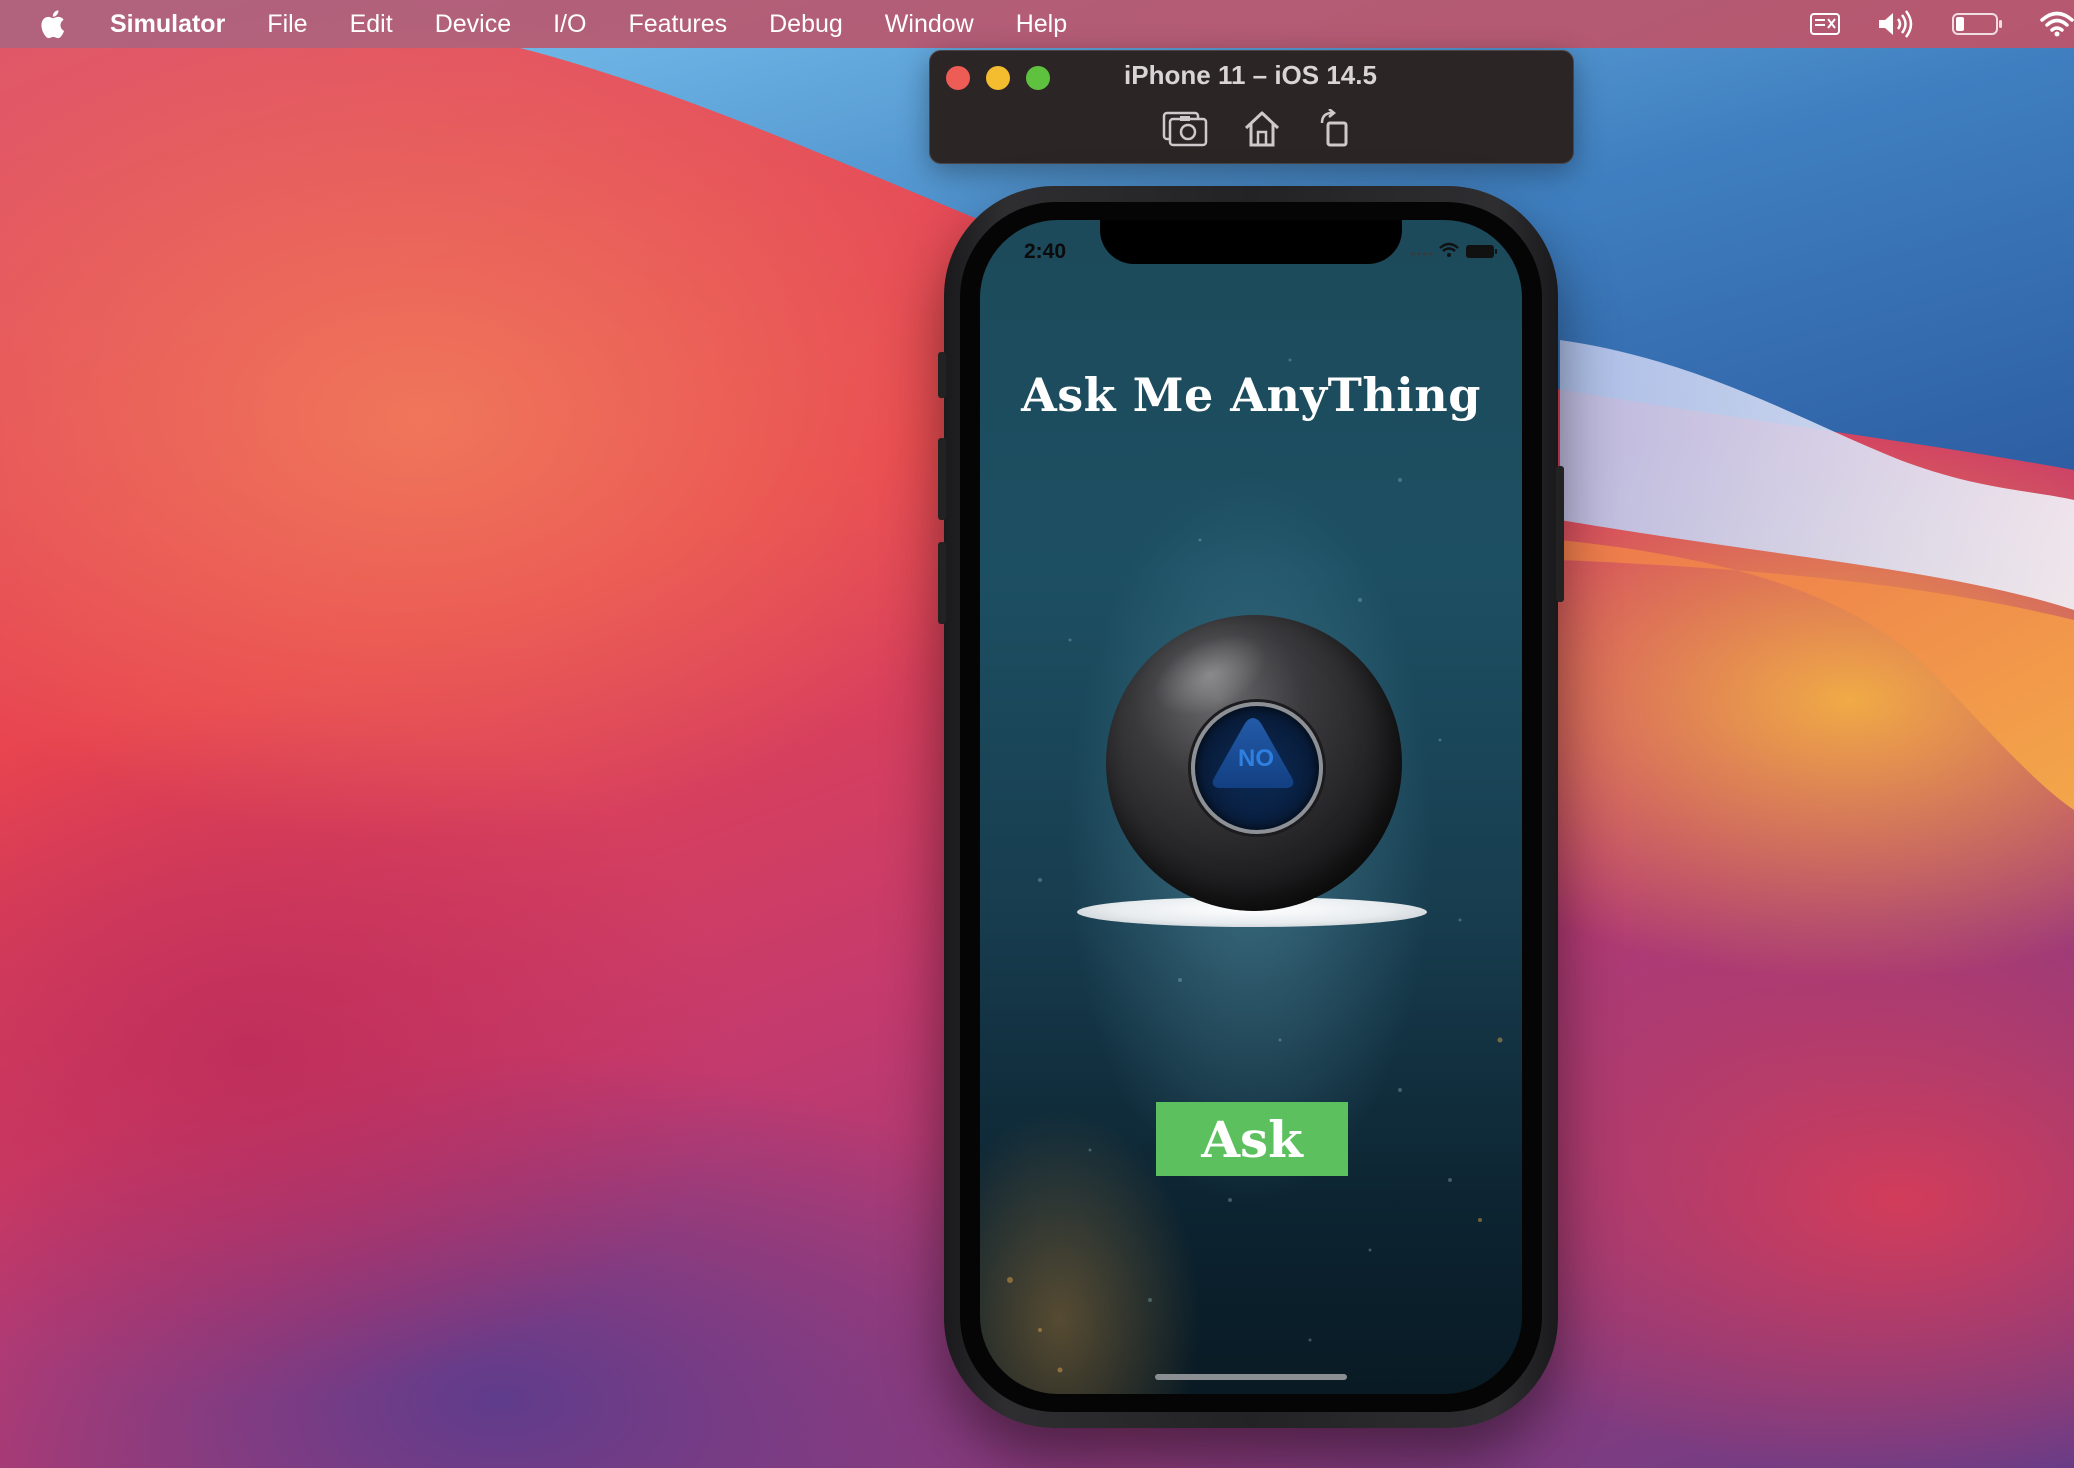 The width and height of the screenshot is (2074, 1468). I want to click on mute-switch, so click(942, 375).